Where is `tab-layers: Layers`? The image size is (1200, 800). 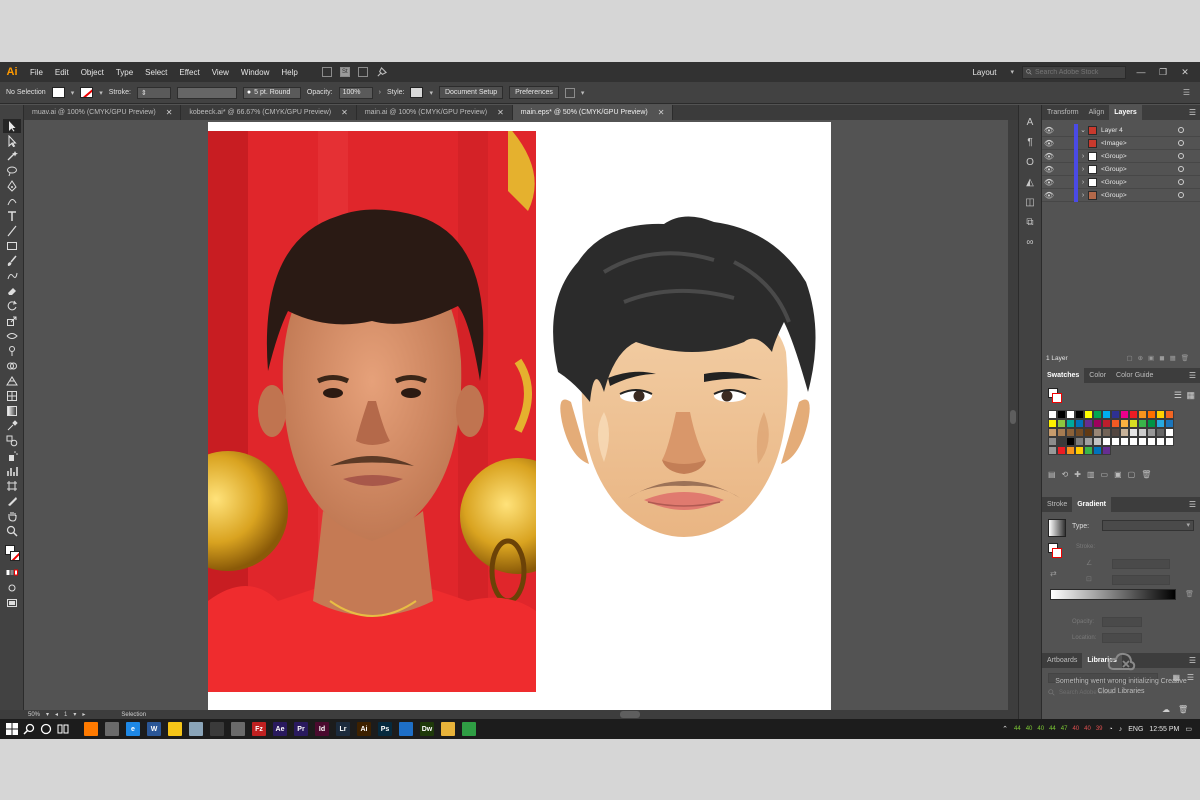 tab-layers: Layers is located at coordinates (1125, 112).